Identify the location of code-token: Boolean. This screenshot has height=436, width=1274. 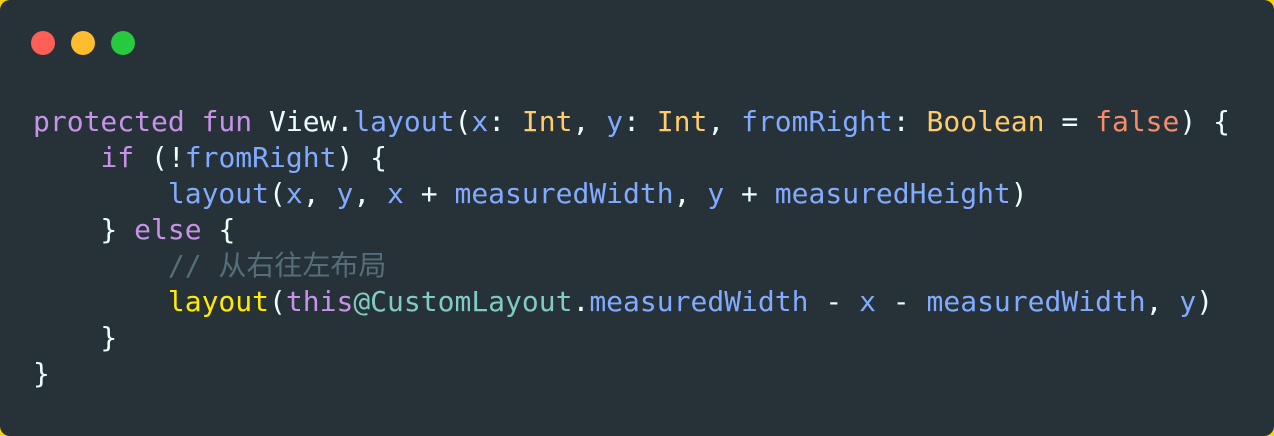
(985, 121).